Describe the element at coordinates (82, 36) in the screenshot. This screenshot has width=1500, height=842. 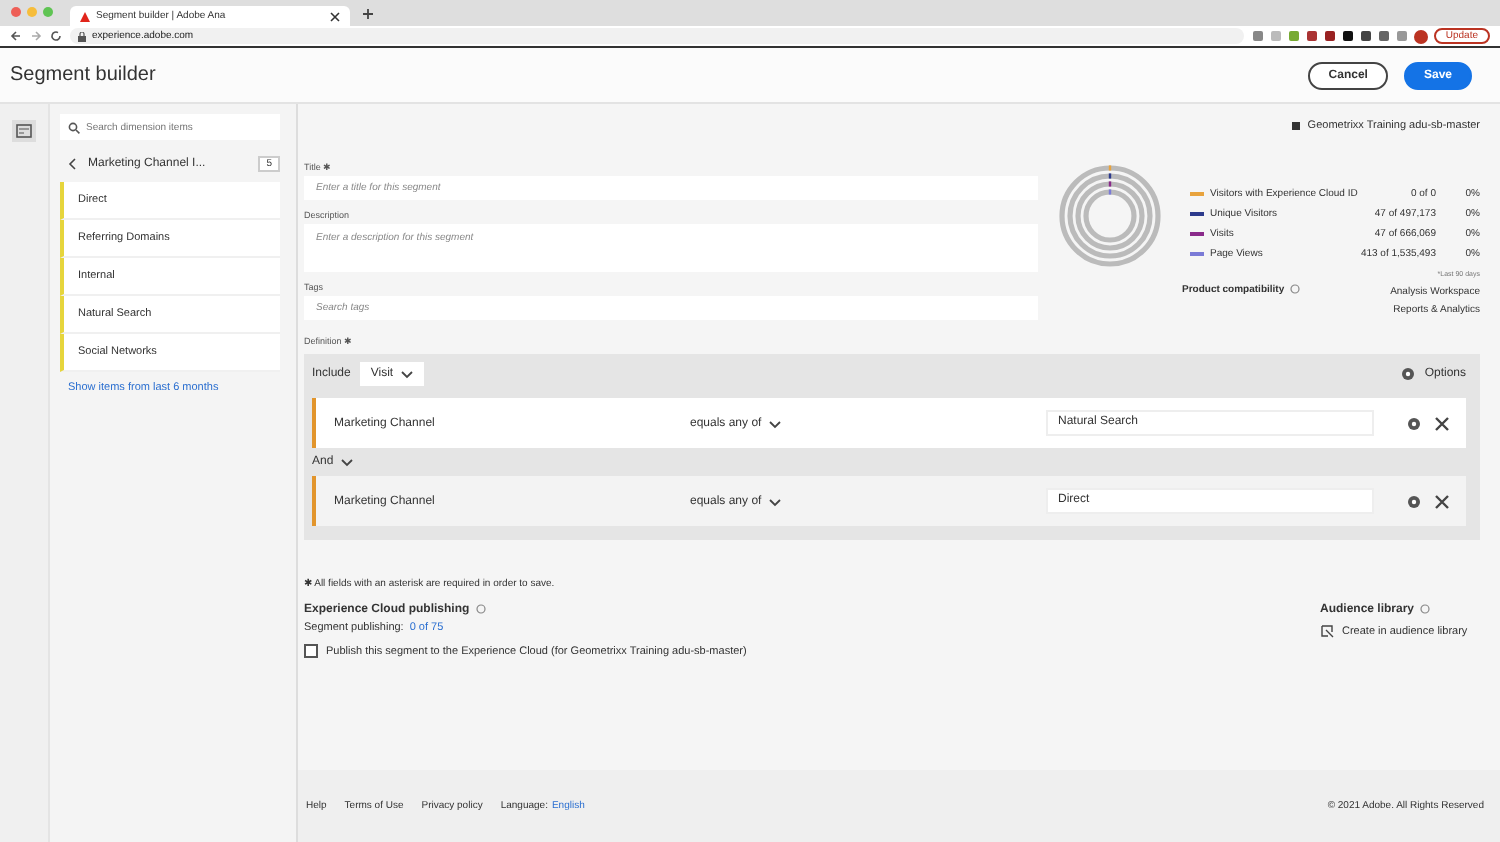
I see `lock-icon` at that location.